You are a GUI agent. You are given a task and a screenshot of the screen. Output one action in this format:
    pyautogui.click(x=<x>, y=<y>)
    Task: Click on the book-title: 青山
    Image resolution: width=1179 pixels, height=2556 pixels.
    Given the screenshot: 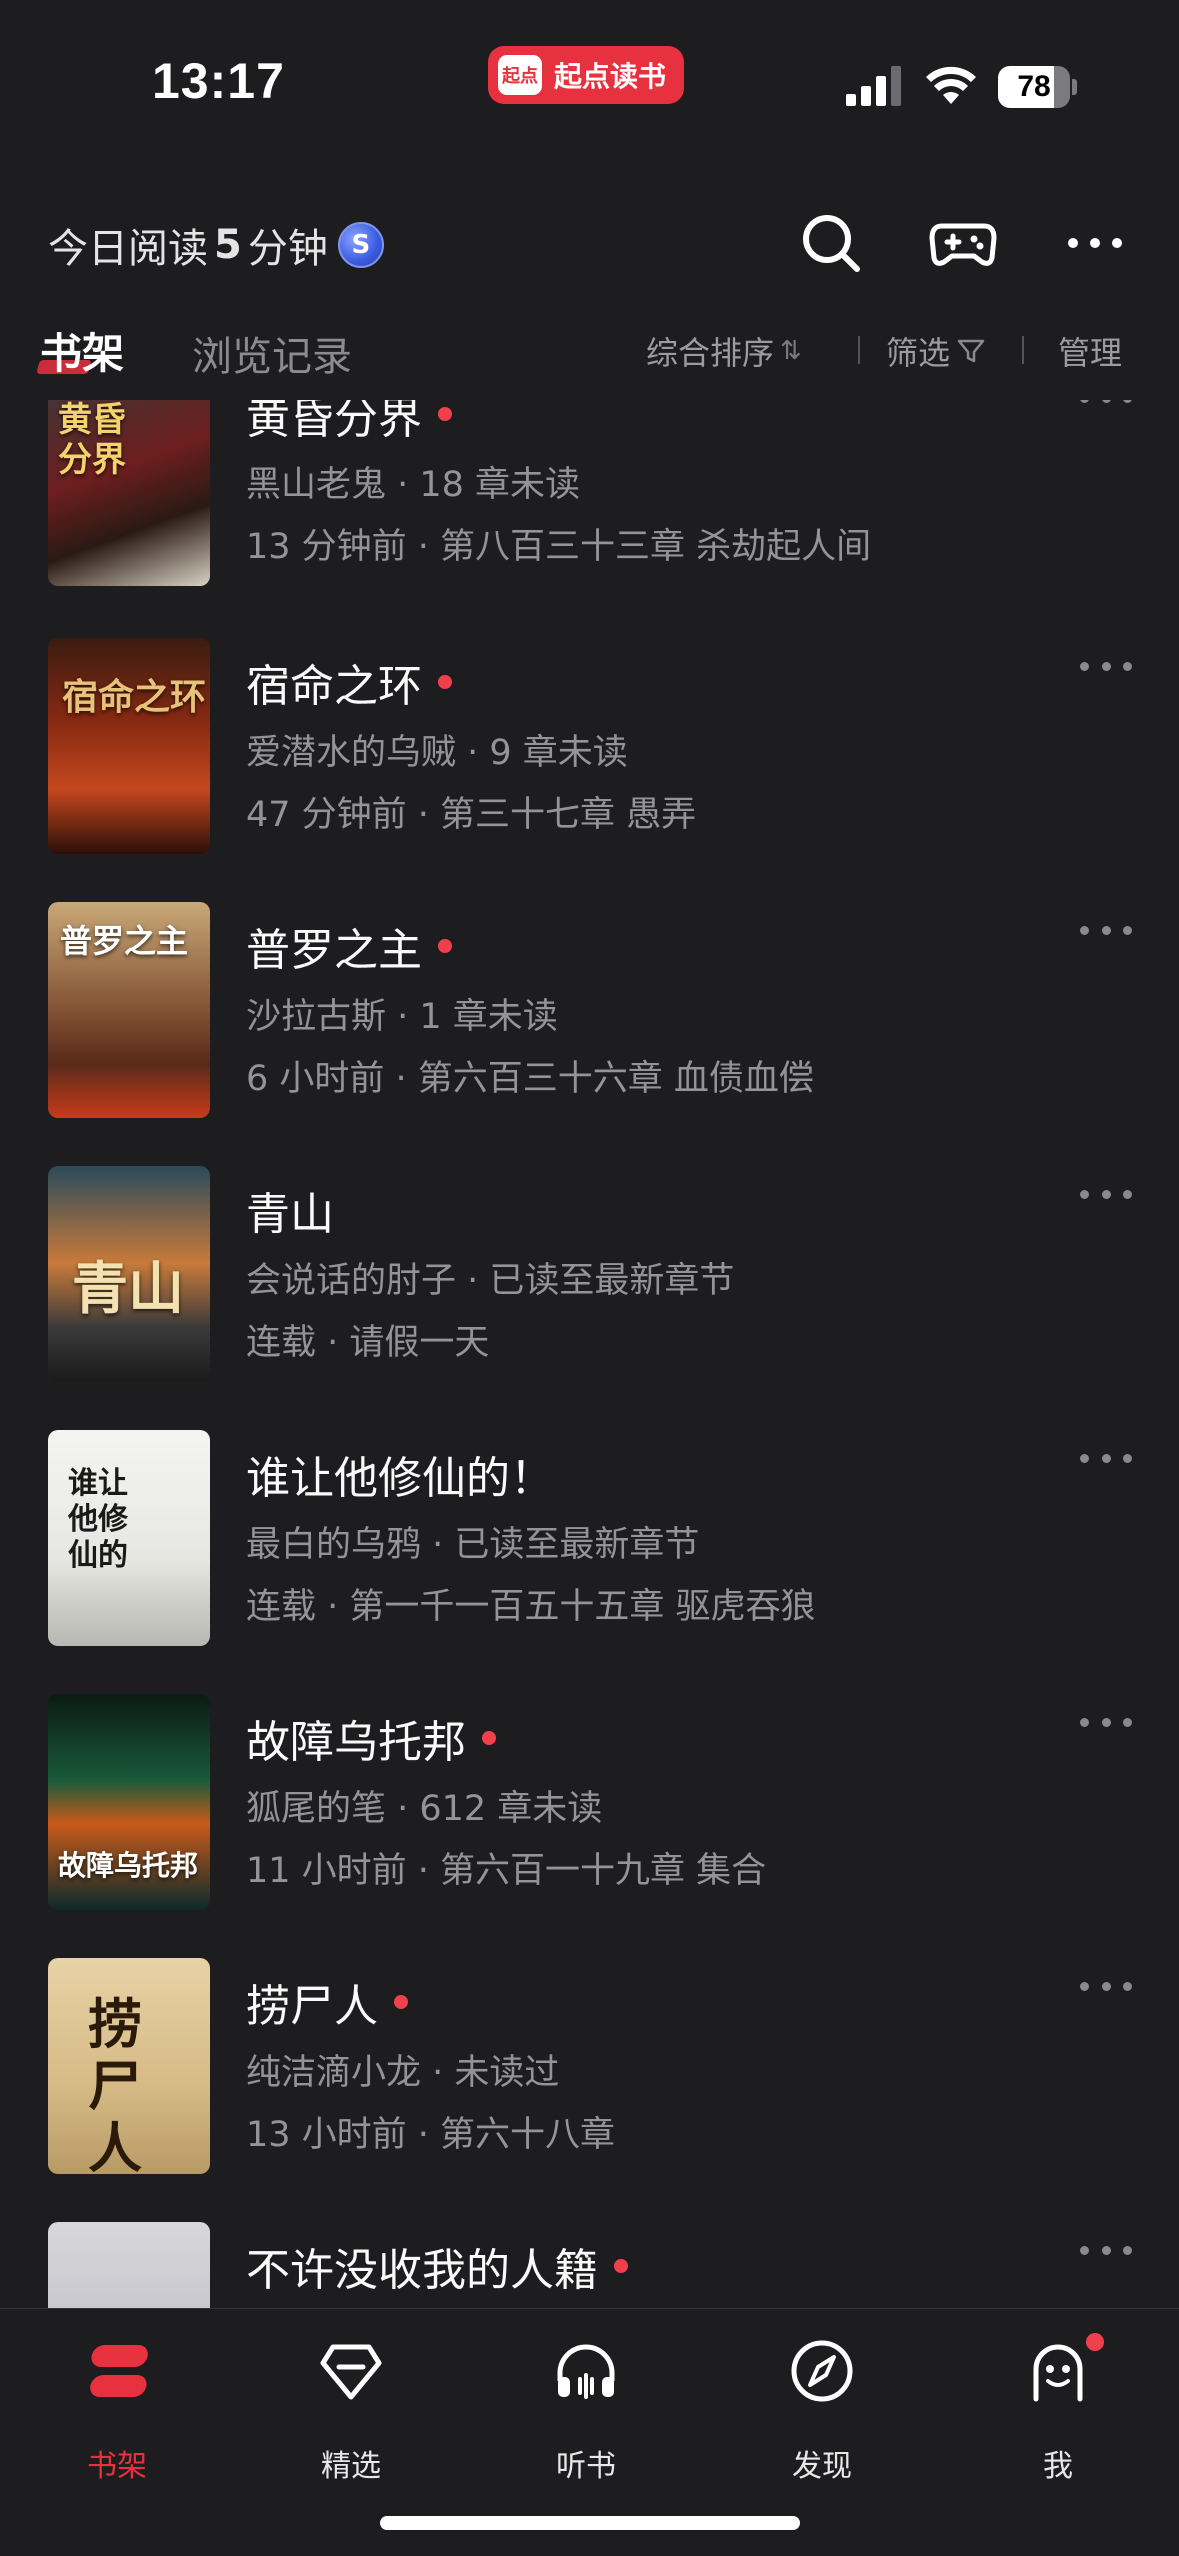 What is the action you would take?
    pyautogui.click(x=290, y=1210)
    